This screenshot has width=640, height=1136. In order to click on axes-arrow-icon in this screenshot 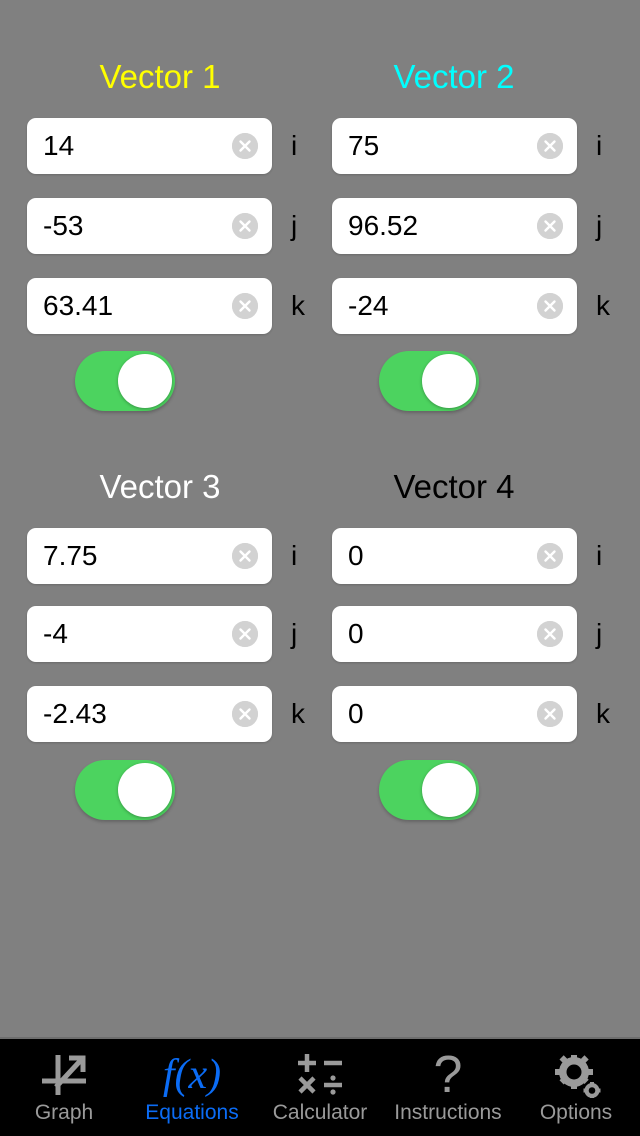, I will do `click(64, 1075)`.